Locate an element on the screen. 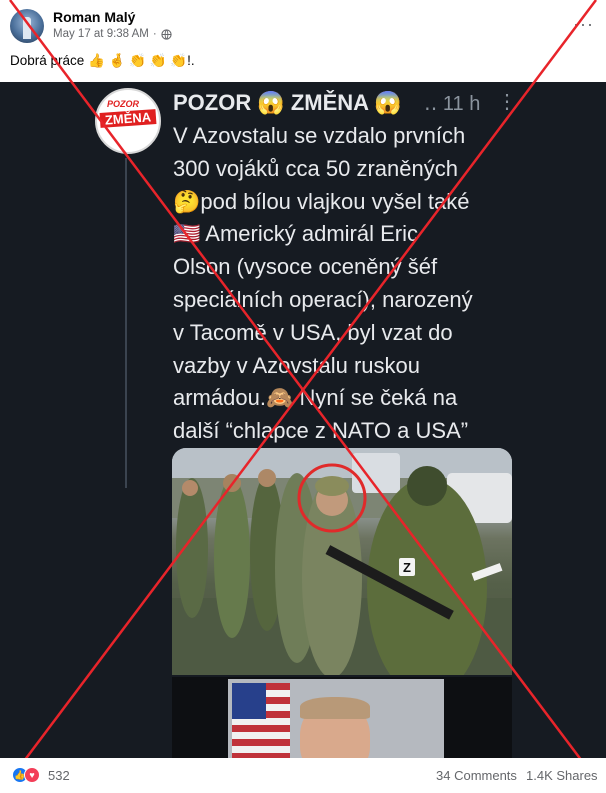 Image resolution: width=606 pixels, height=793 pixels. shares-link: 1.4K Shares is located at coordinates (562, 775).